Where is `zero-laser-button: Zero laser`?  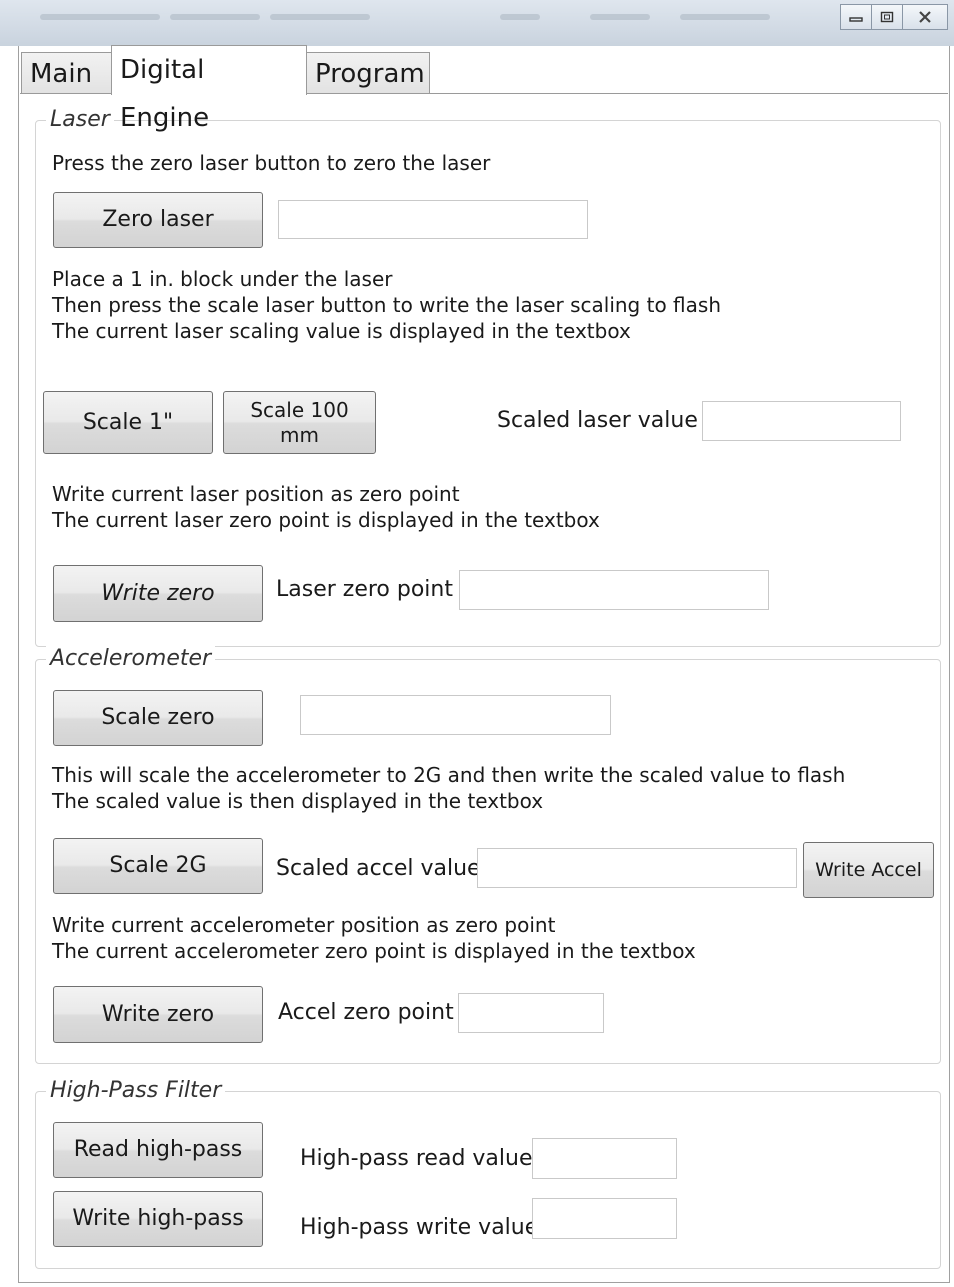 zero-laser-button: Zero laser is located at coordinates (158, 220).